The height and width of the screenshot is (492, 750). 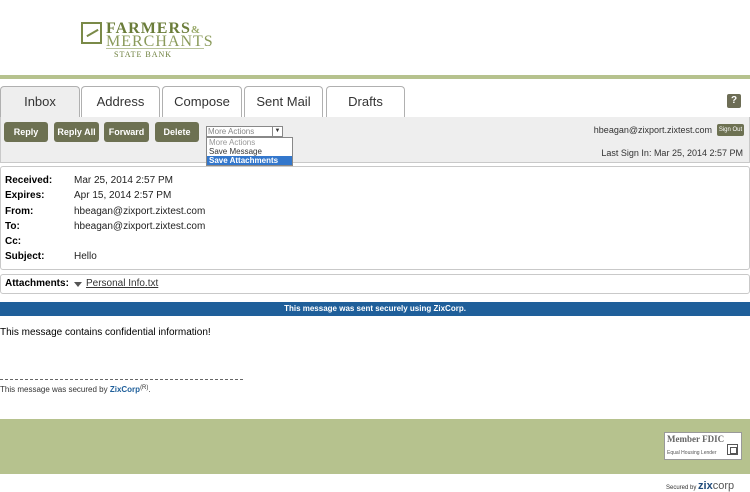 What do you see at coordinates (75, 389) in the screenshot?
I see `secured-note: This message was secured by ZixCorp(R).` at bounding box center [75, 389].